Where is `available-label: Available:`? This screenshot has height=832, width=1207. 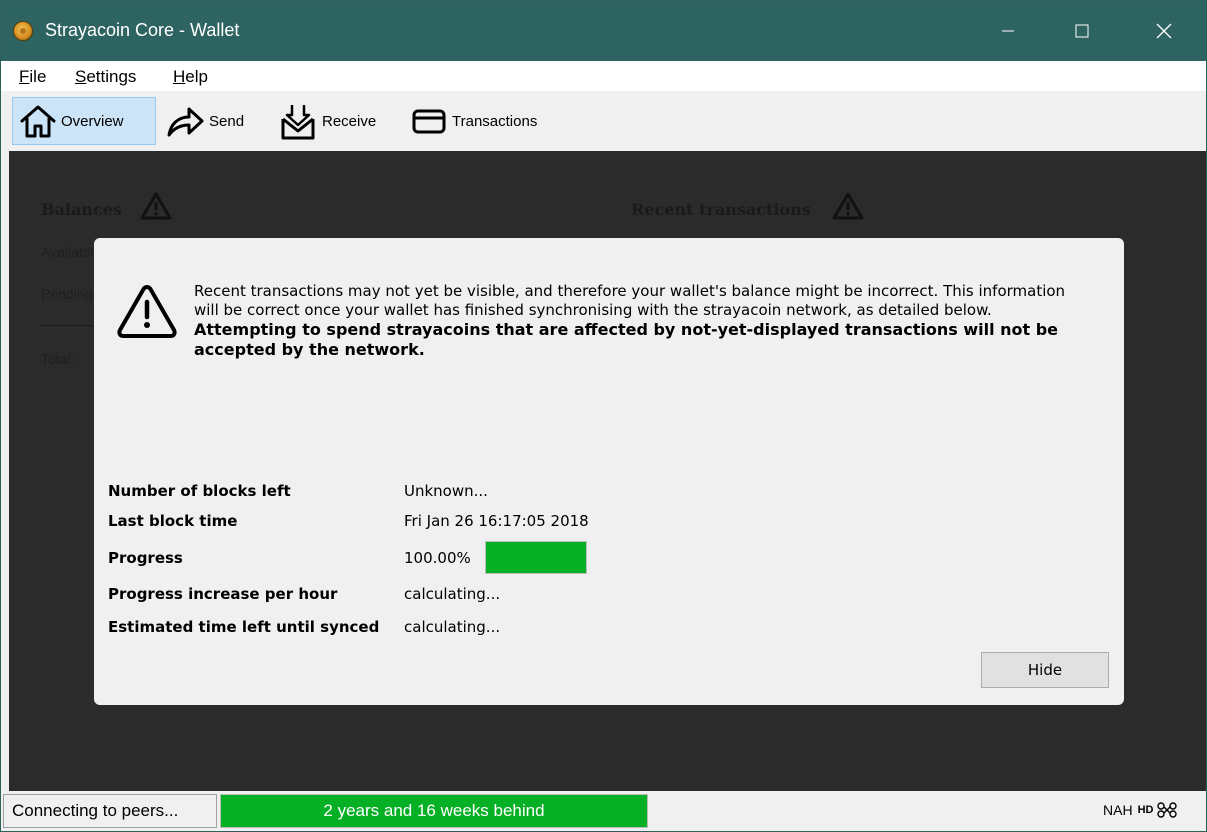 available-label: Available: is located at coordinates (67, 252).